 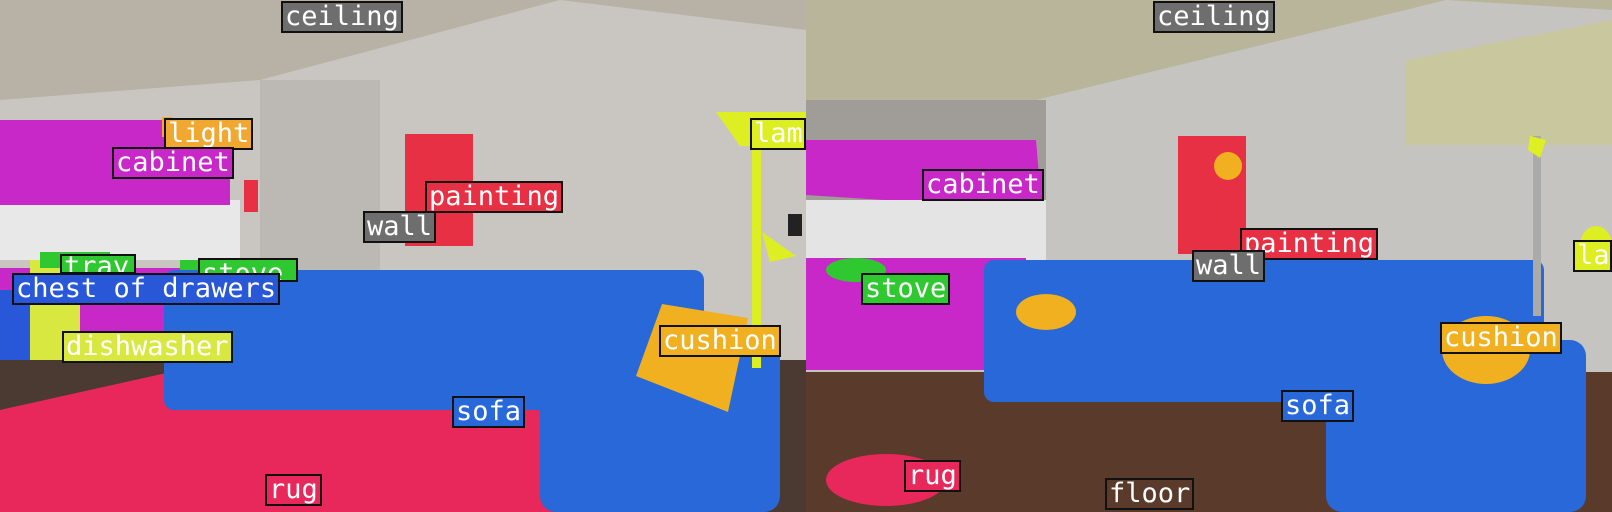 I want to click on label-light: light, so click(x=209, y=134).